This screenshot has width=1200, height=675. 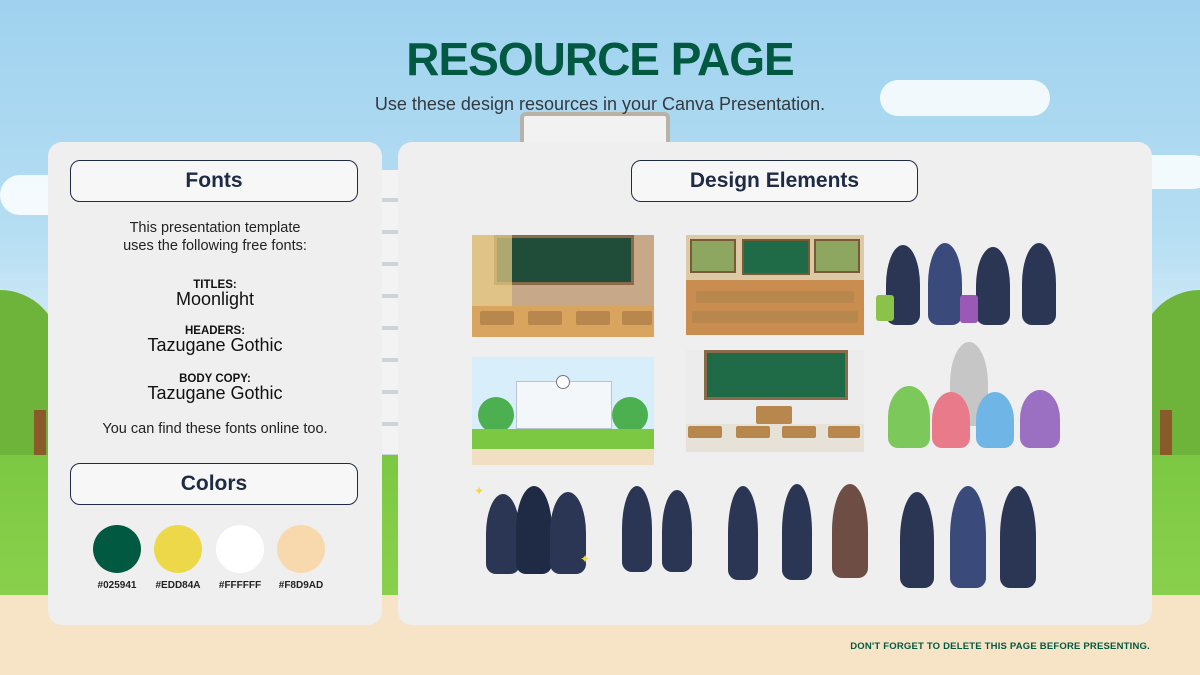 I want to click on color-swatch-white, so click(x=240, y=549).